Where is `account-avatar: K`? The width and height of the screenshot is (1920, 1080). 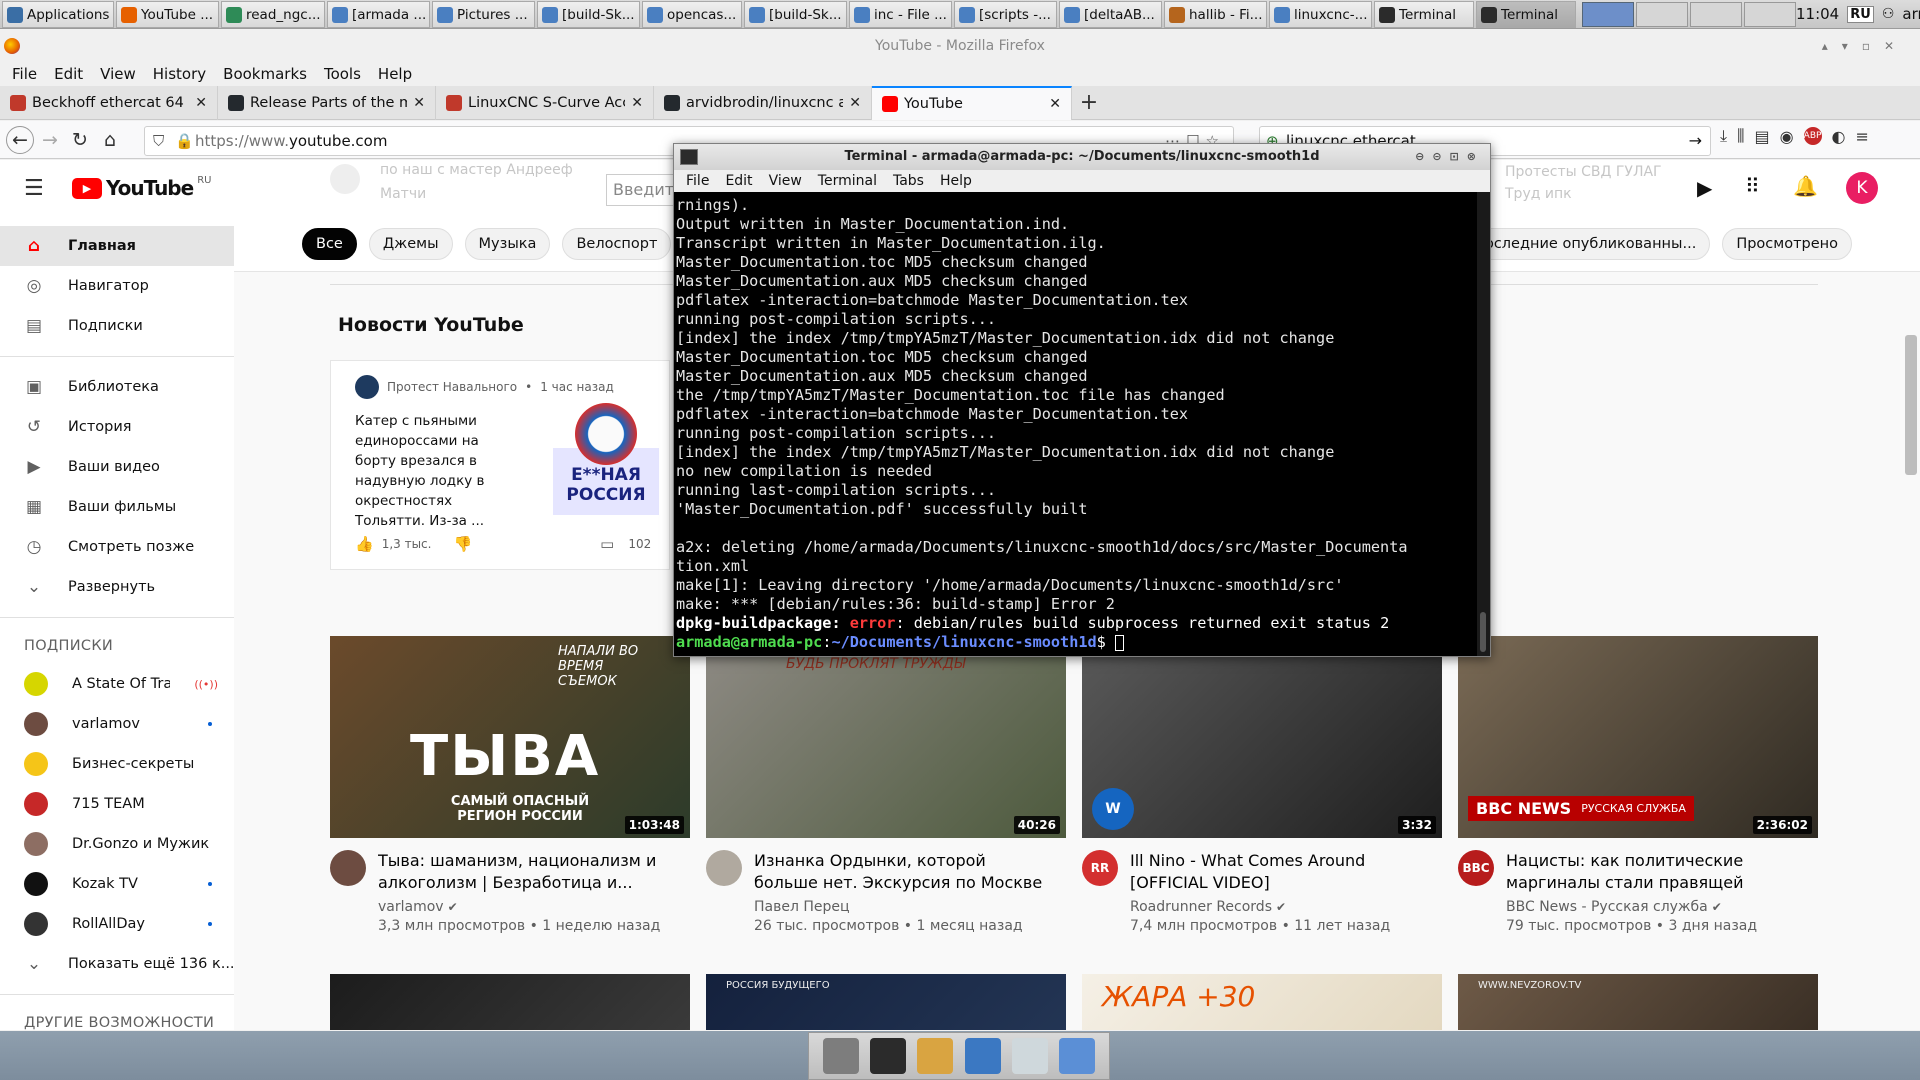
account-avatar: K is located at coordinates (1862, 188).